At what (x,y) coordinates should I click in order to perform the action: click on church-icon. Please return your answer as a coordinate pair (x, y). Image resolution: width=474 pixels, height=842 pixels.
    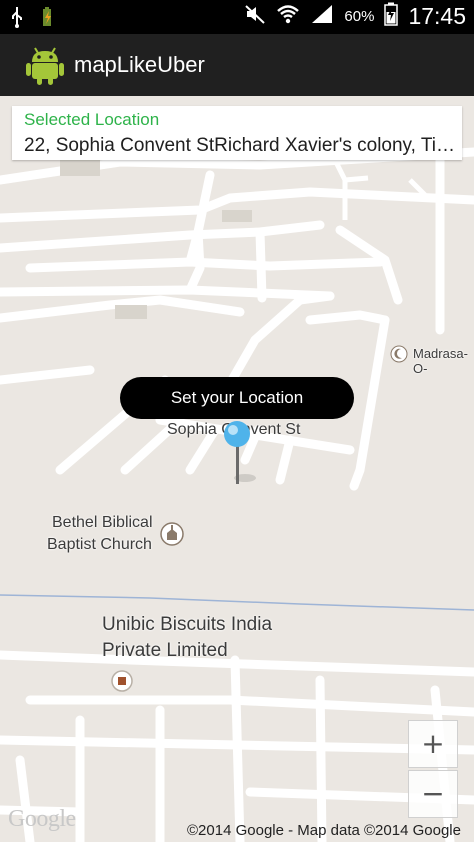
    Looking at the image, I should click on (172, 536).